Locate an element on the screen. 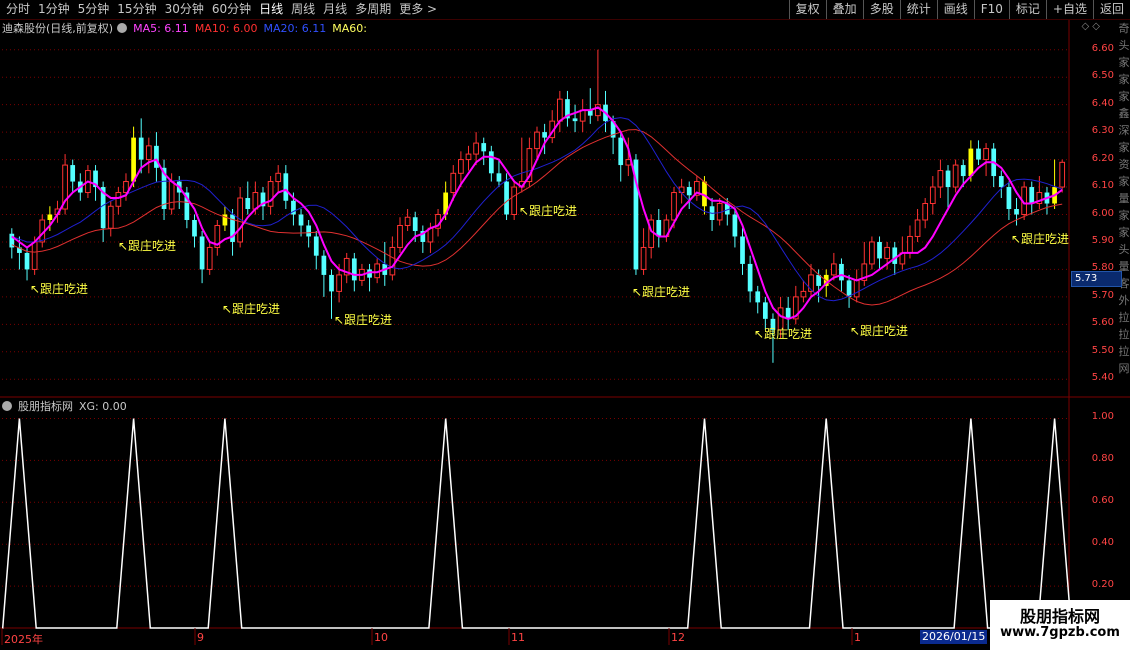 The image size is (1130, 650). price-tick-label: 6.60 is located at coordinates (1102, 48).